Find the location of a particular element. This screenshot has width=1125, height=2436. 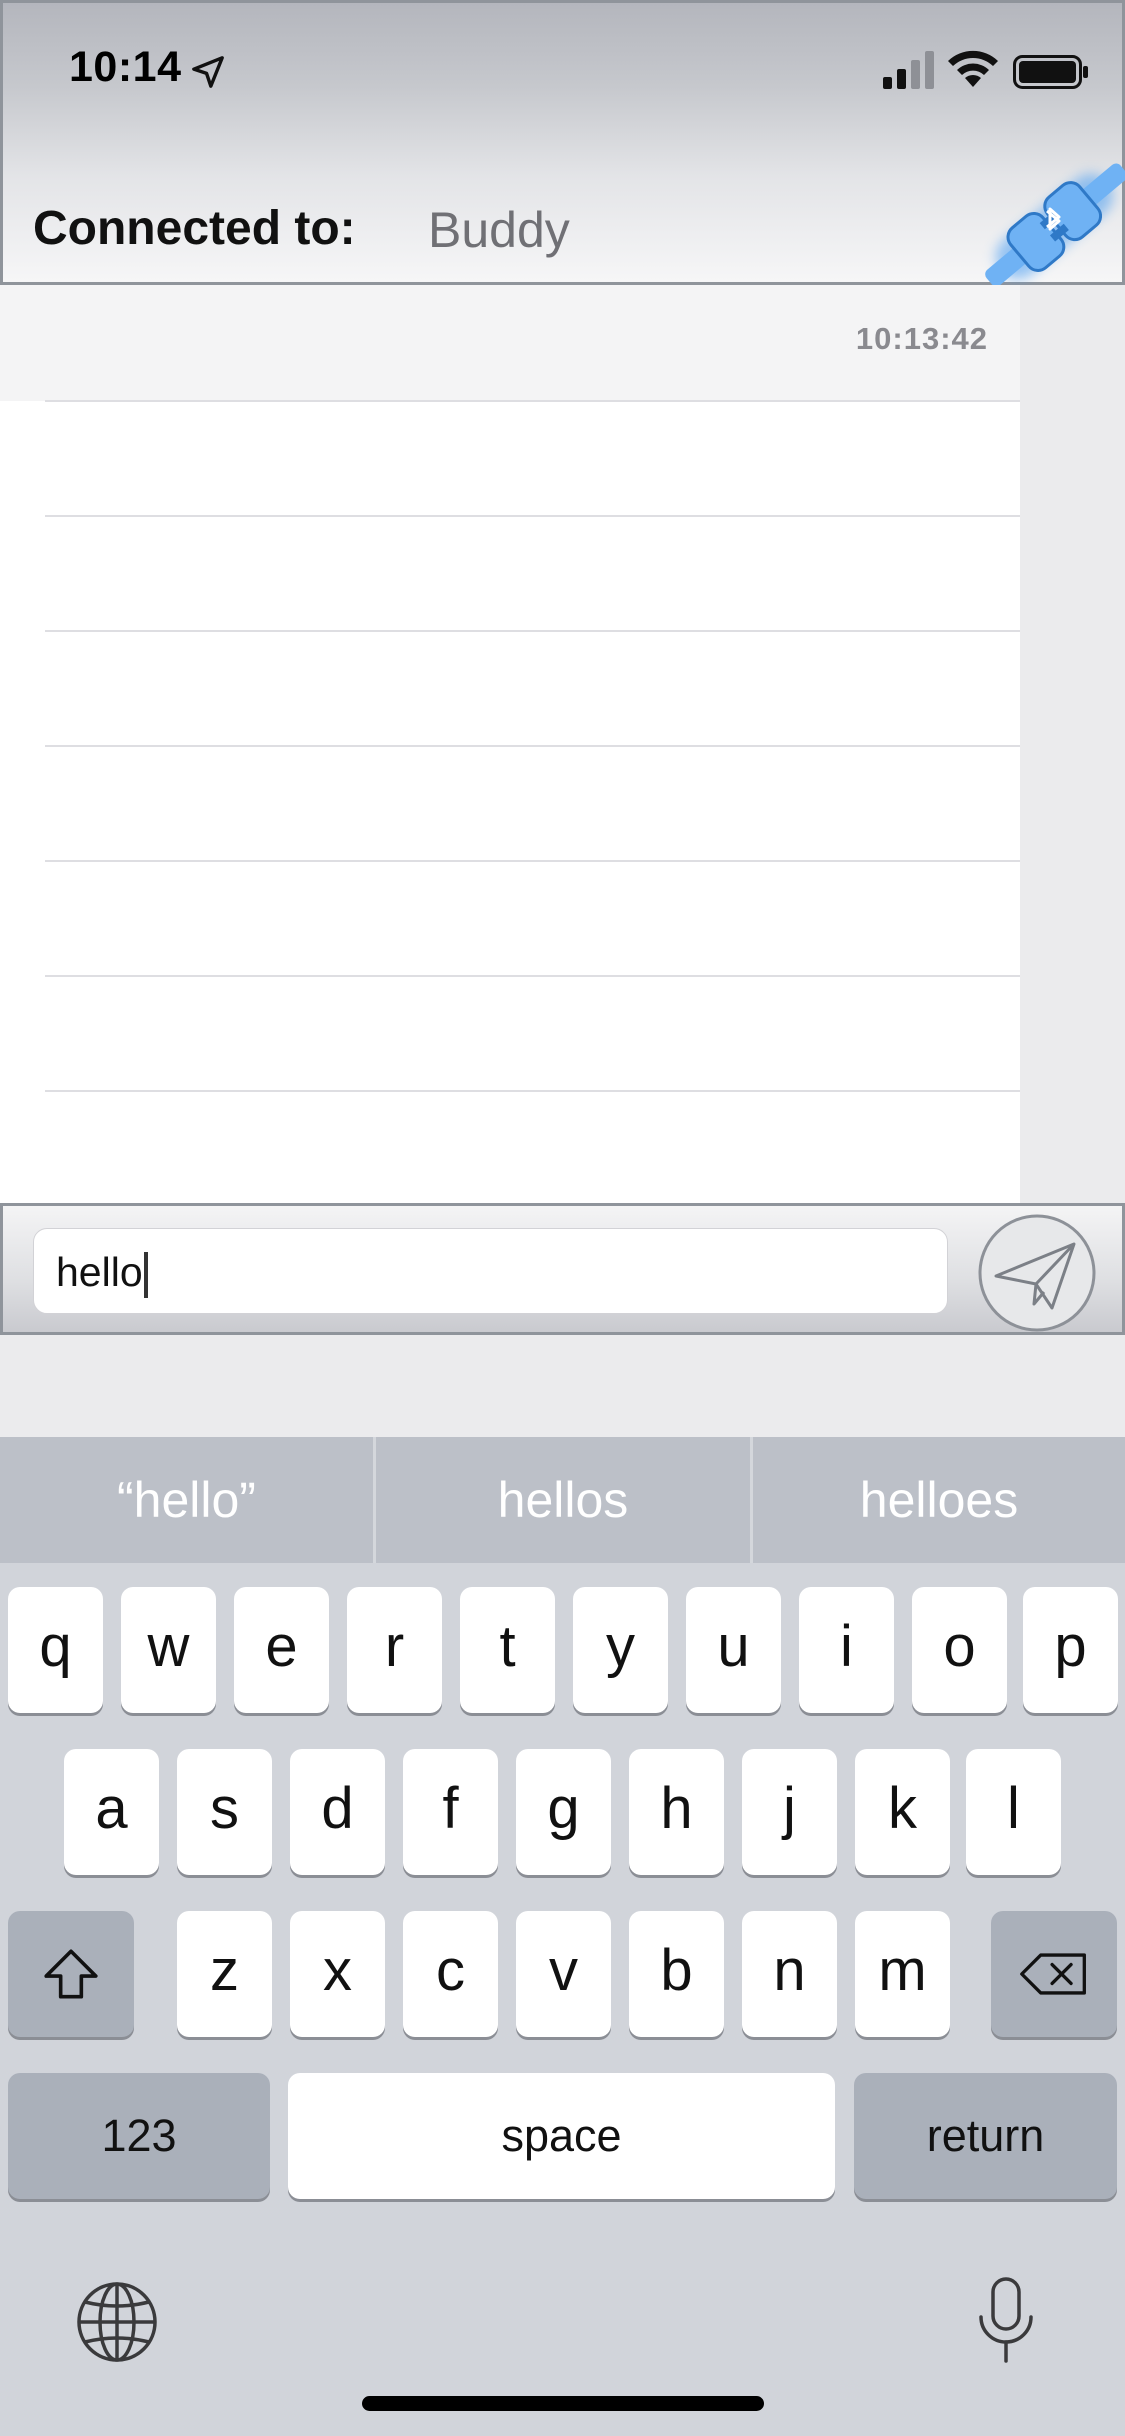

suggestion-item: helloes is located at coordinates (939, 1500).